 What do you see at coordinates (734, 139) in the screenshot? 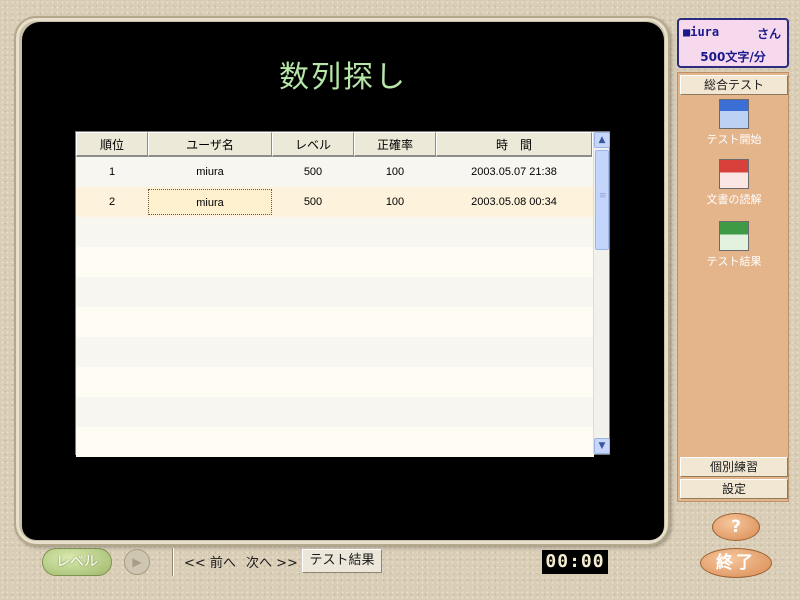
I see `test-start-label: テスト開始` at bounding box center [734, 139].